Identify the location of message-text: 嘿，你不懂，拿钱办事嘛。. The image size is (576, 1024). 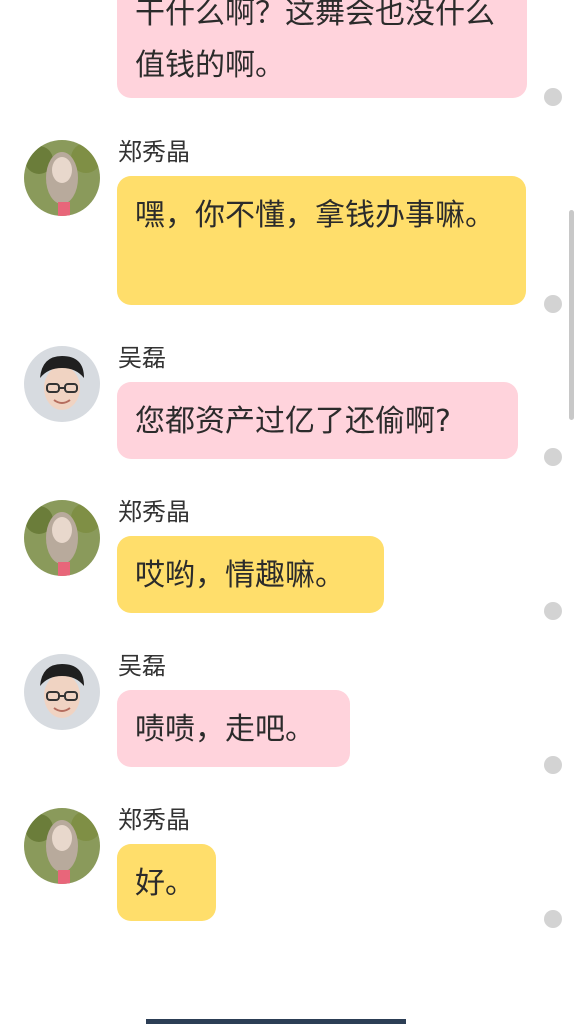
(315, 215).